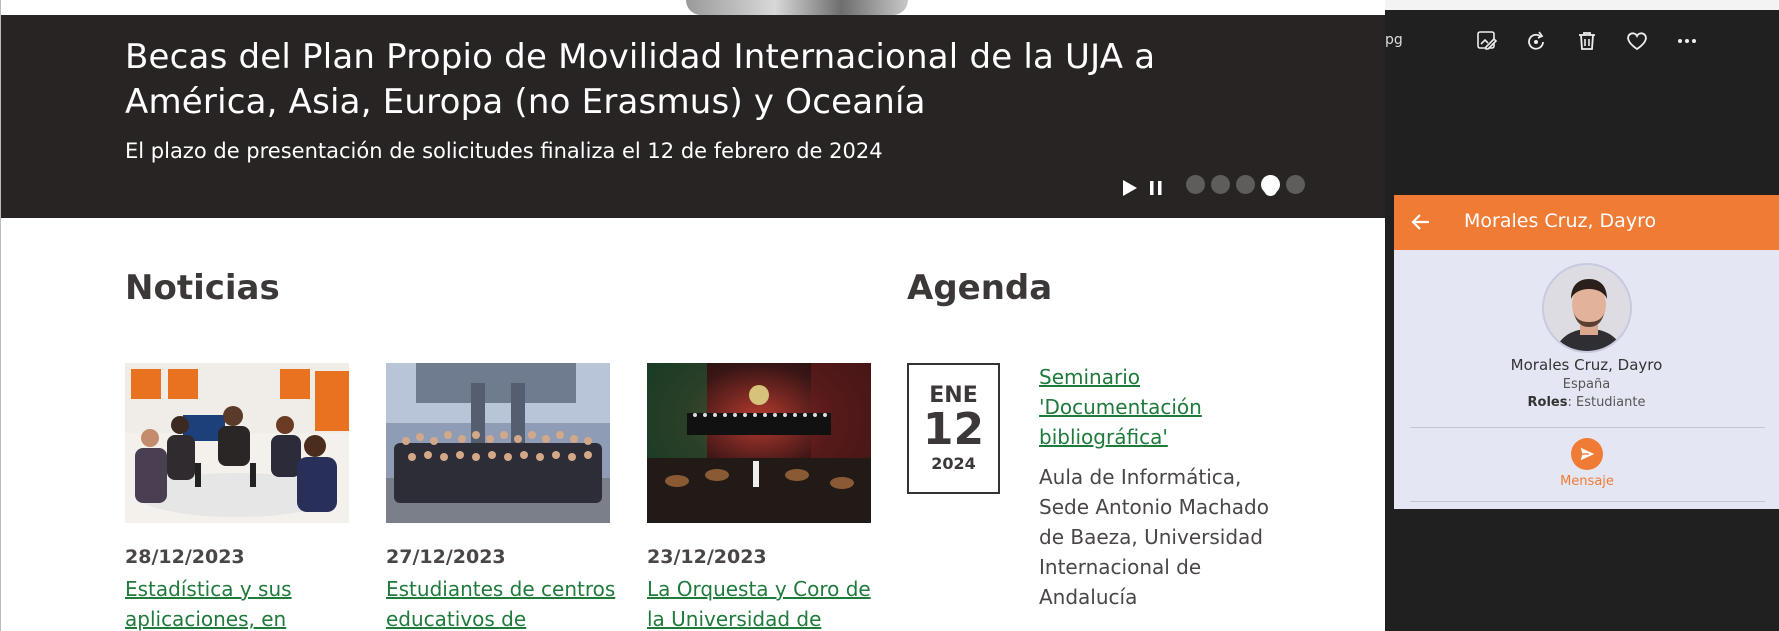 Image resolution: width=1779 pixels, height=631 pixels. Describe the element at coordinates (446, 557) in the screenshot. I see `news-date: 27/12/2023` at that location.